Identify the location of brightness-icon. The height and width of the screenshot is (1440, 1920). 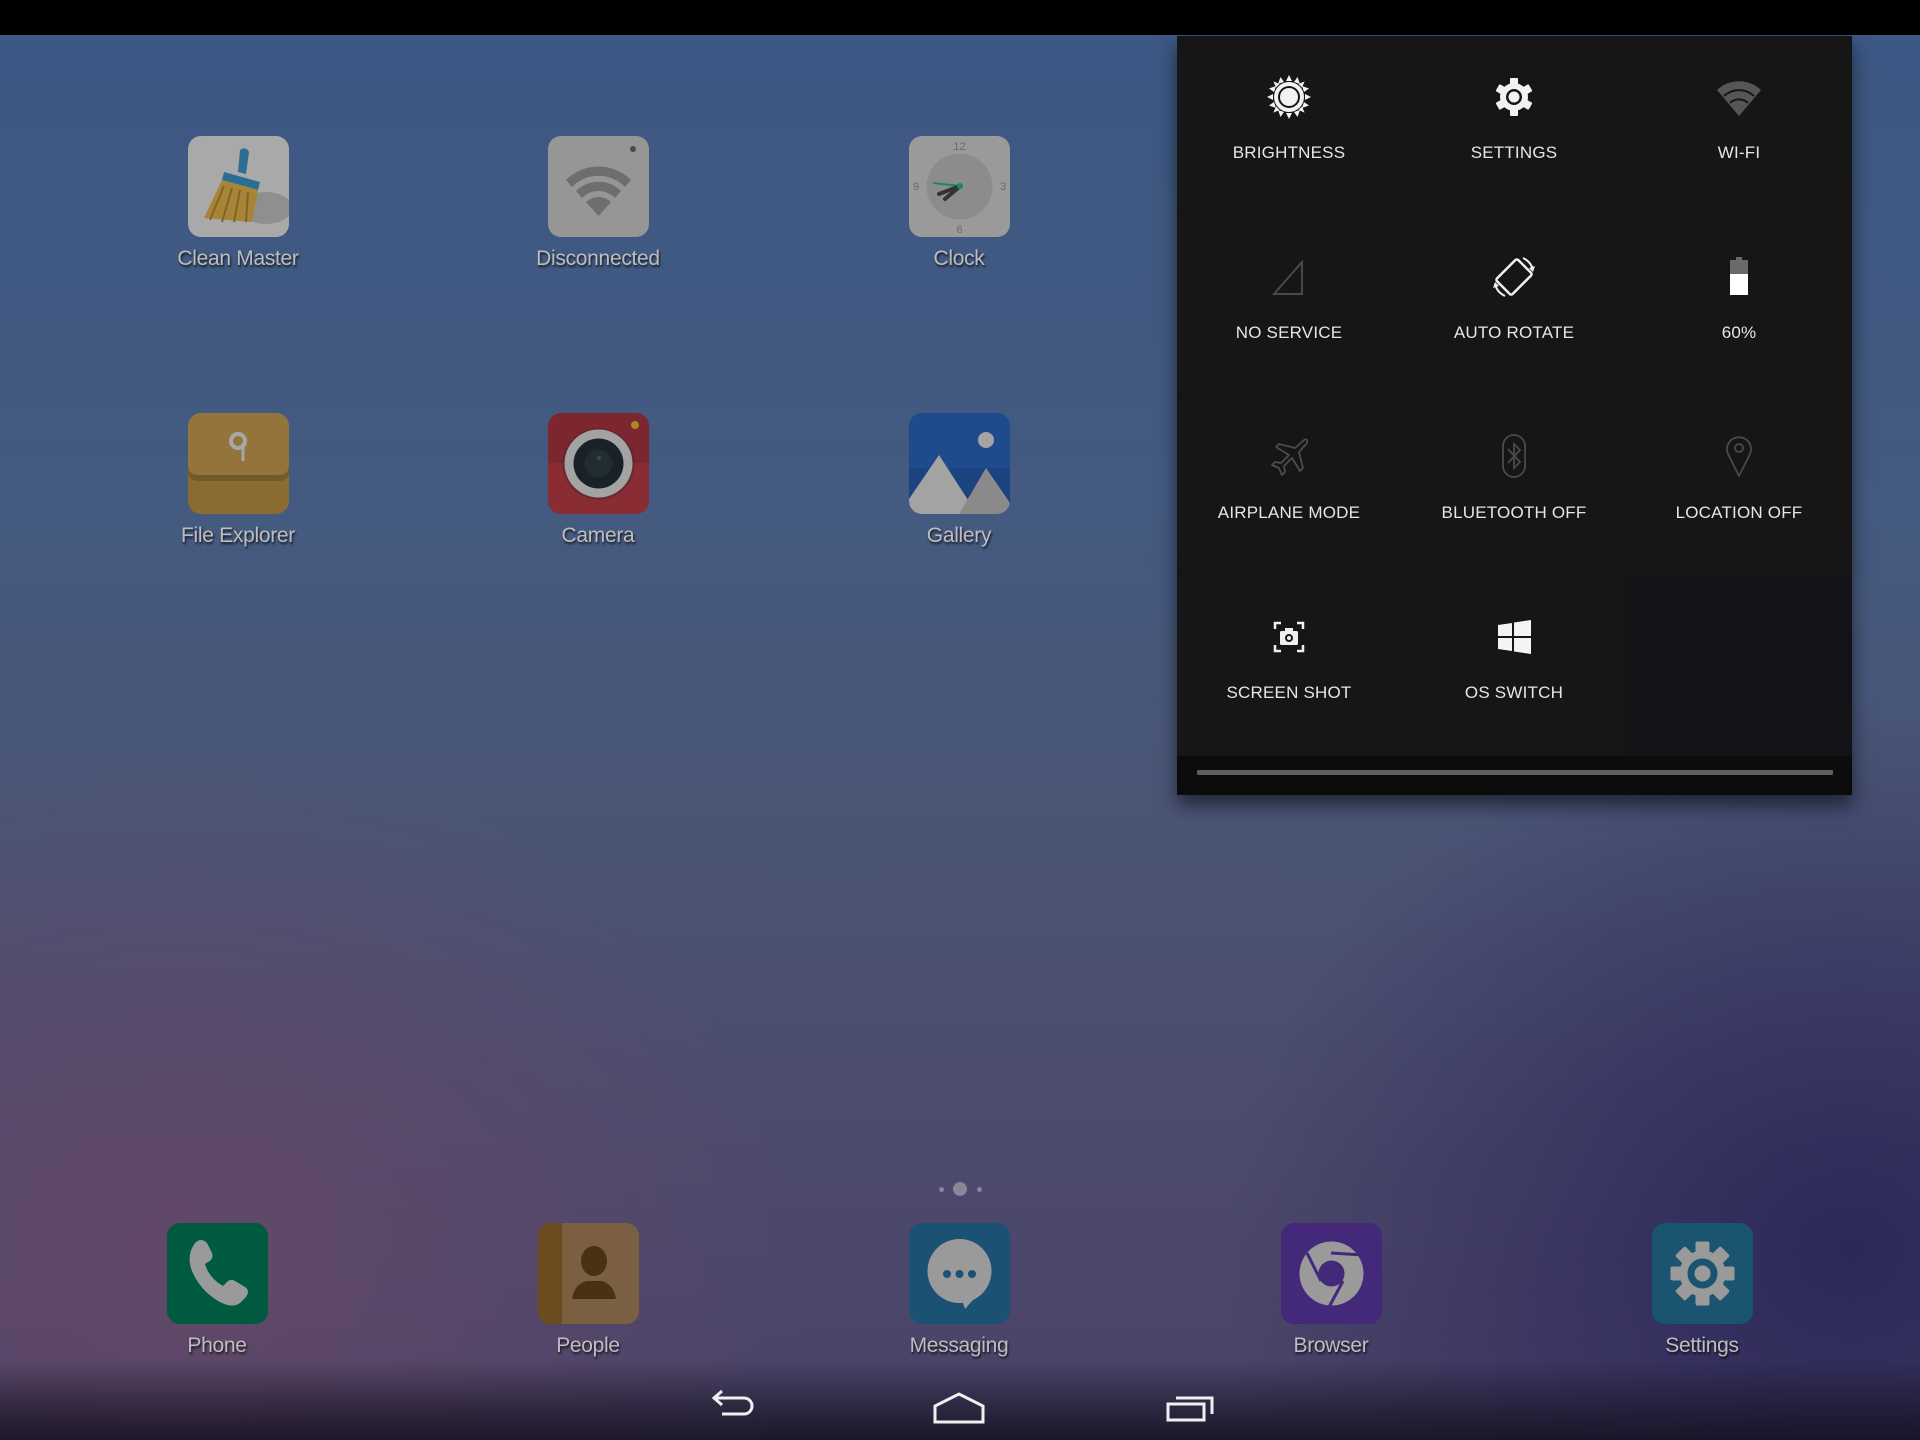
(1289, 97).